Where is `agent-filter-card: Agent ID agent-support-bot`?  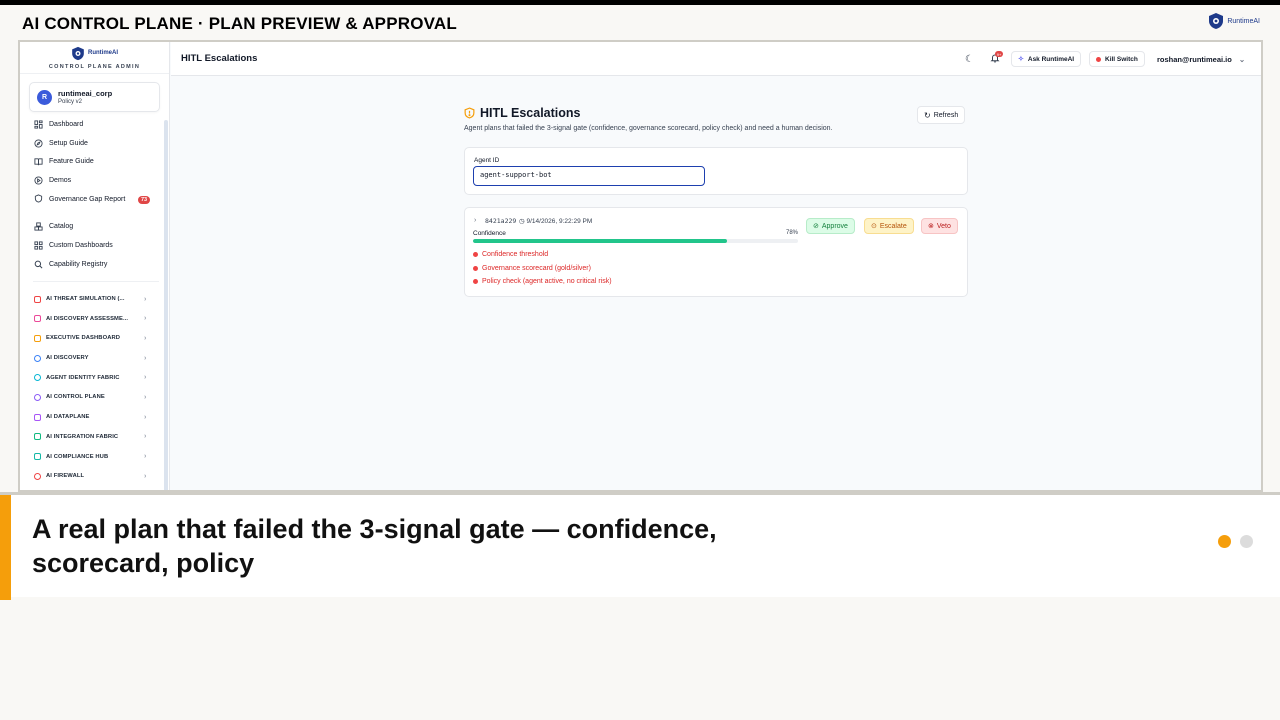
agent-filter-card: Agent ID agent-support-bot is located at coordinates (716, 171).